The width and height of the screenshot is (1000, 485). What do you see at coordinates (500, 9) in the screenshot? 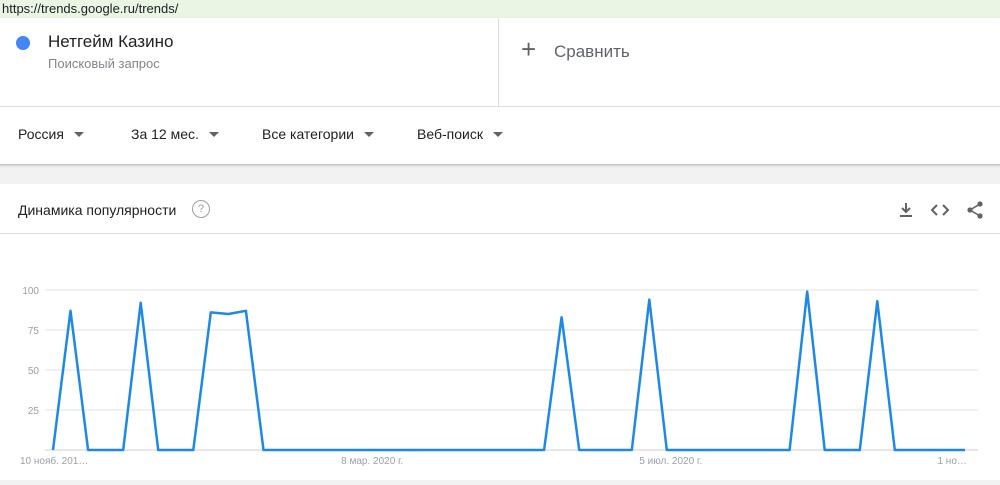
I see `address-bar: https://trends.google.ru/trends/` at bounding box center [500, 9].